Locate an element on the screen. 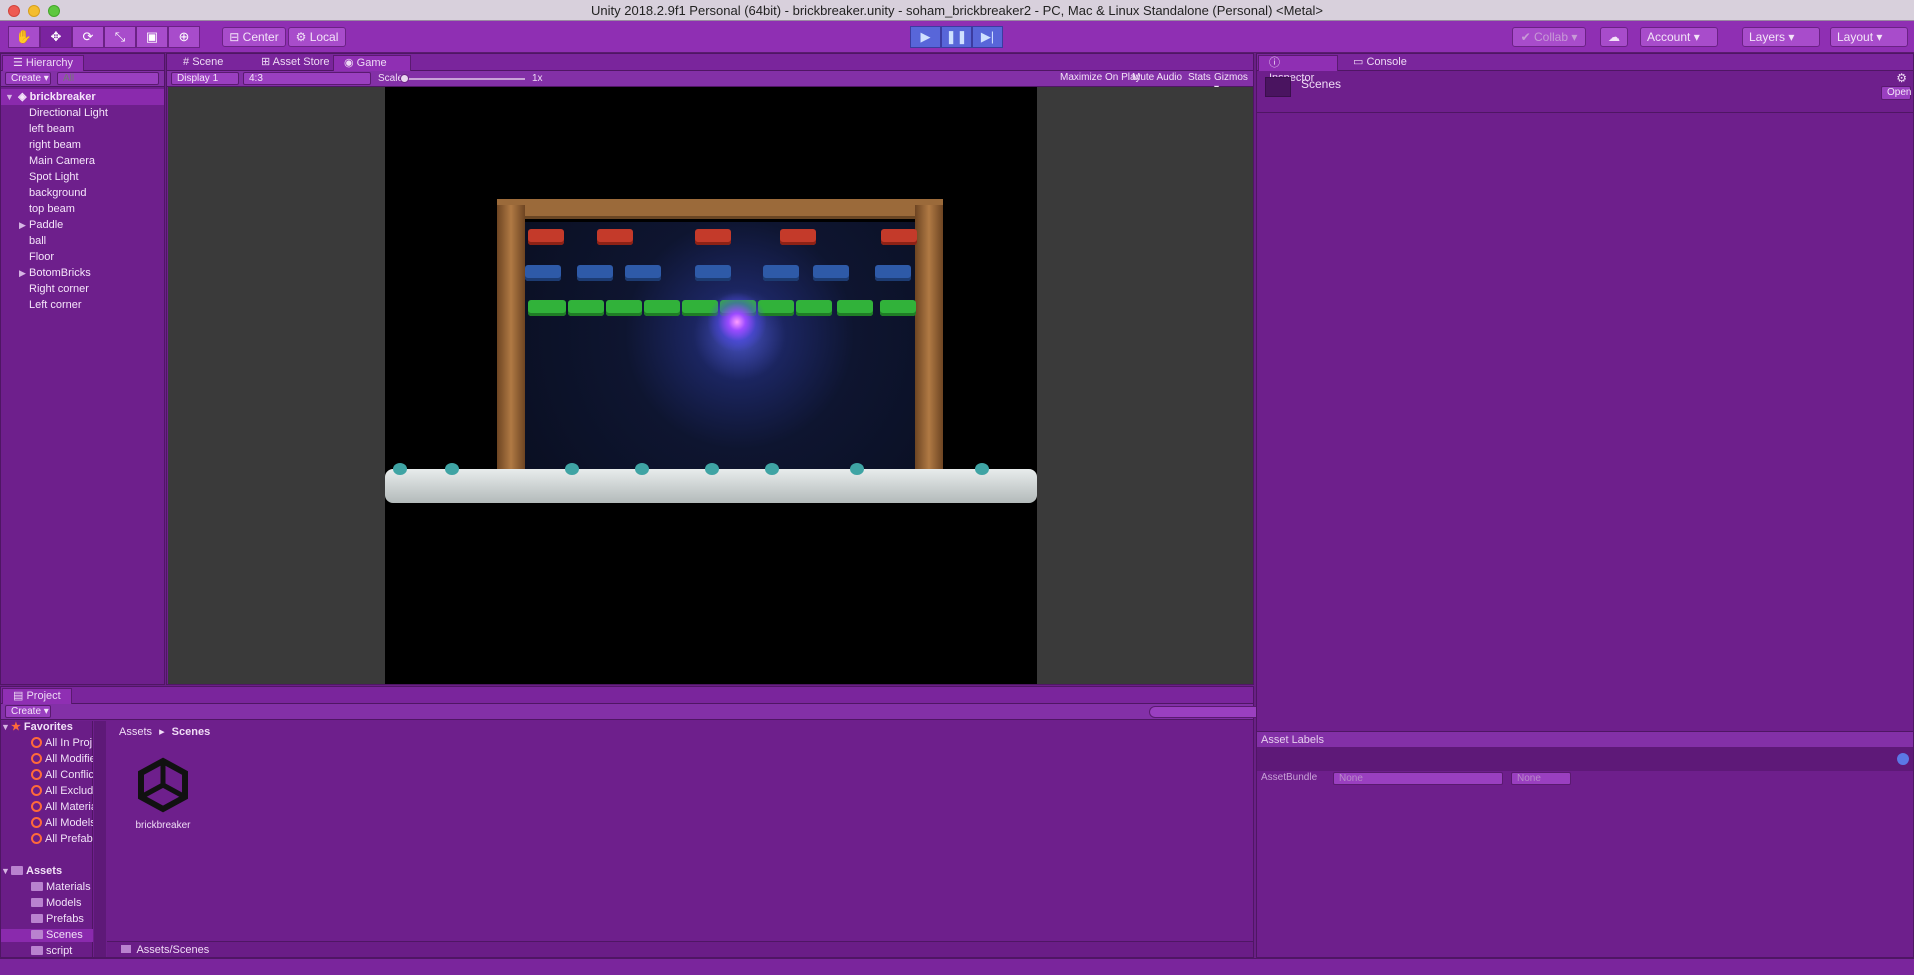 Image resolution: width=1914 pixels, height=975 pixels. asset-item-label: brickbreaker is located at coordinates (163, 825).